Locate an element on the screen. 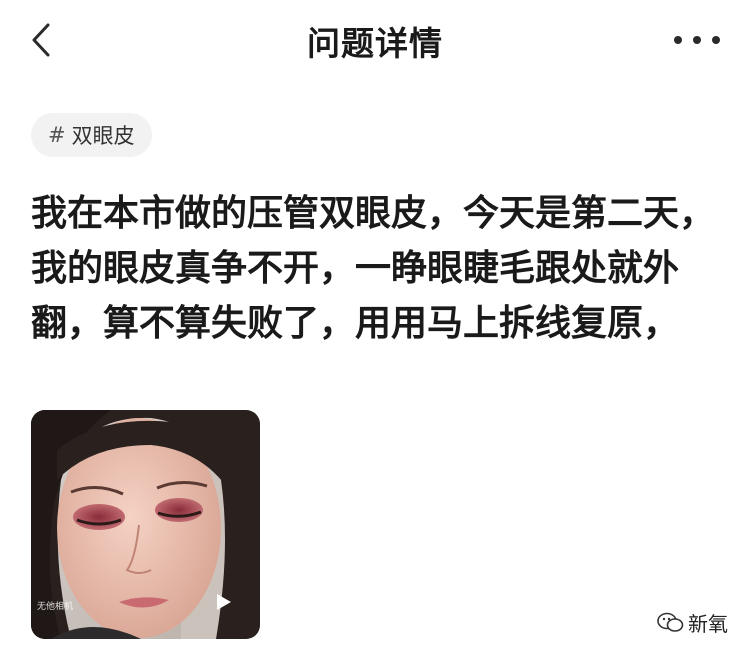 This screenshot has height=654, width=750. more-options-button is located at coordinates (699, 40).